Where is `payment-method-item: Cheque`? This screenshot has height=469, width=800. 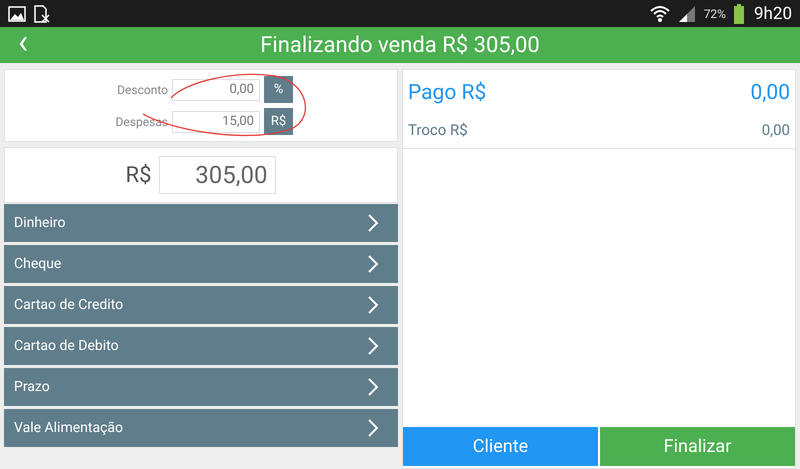
payment-method-item: Cheque is located at coordinates (201, 264).